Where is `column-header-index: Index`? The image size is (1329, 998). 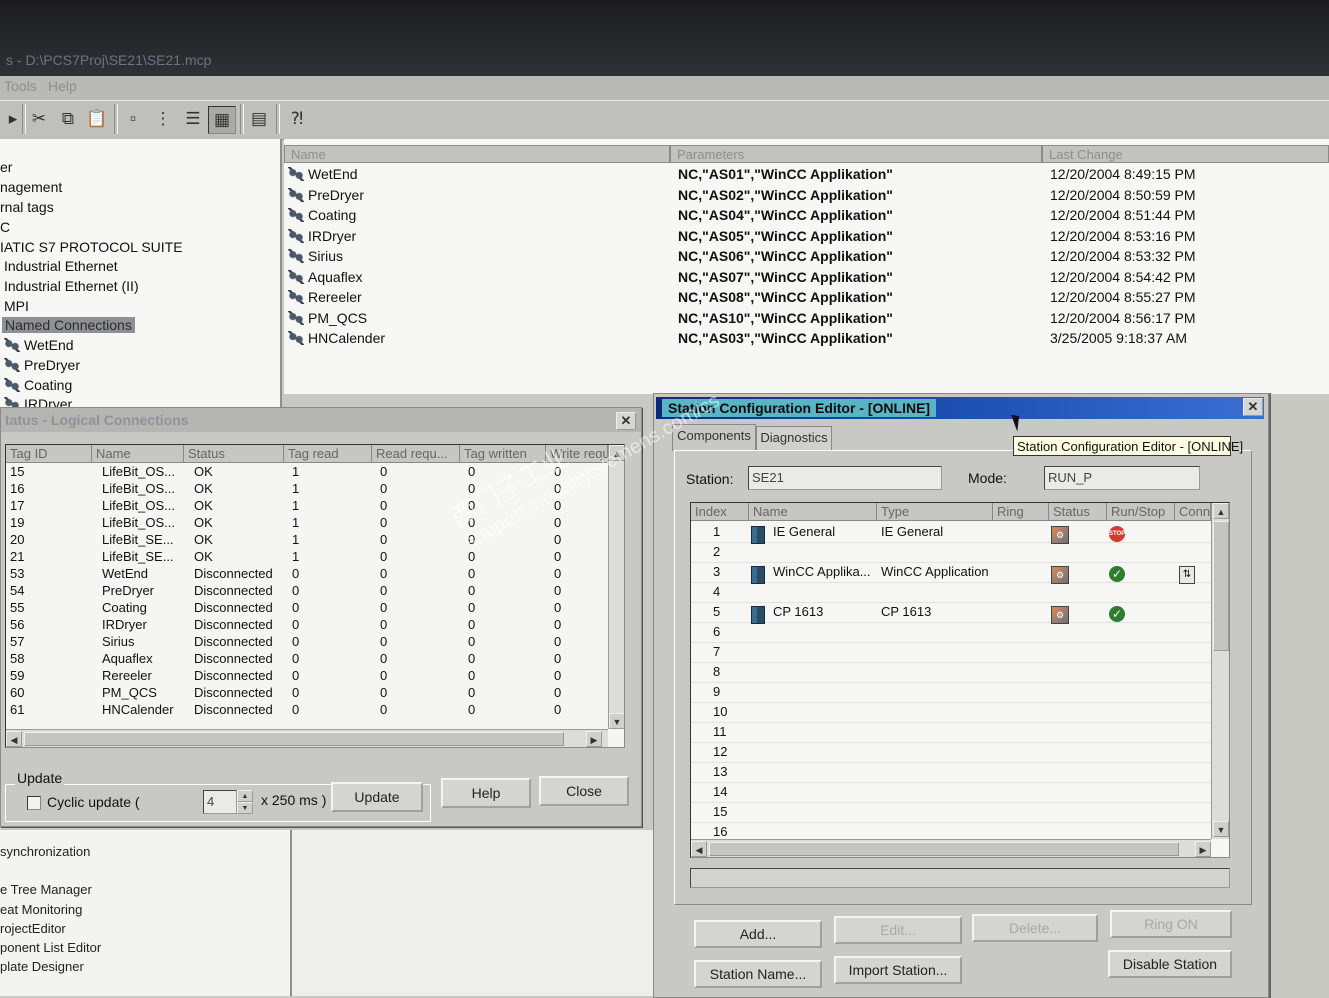
column-header-index: Index is located at coordinates (720, 512).